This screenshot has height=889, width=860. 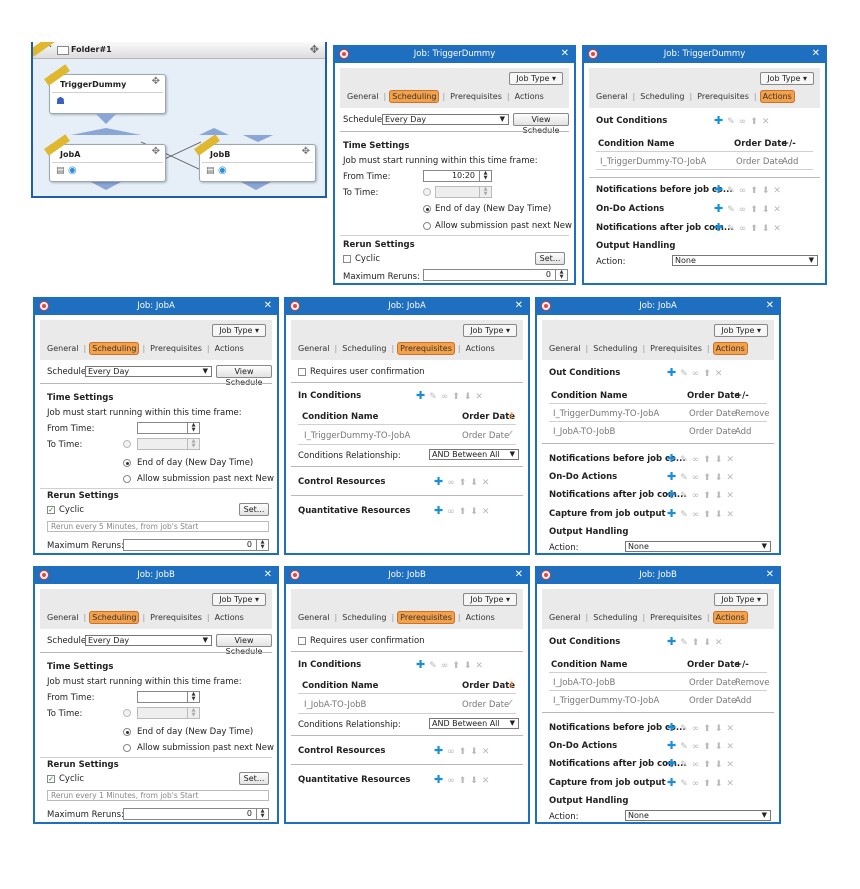 What do you see at coordinates (427, 192) in the screenshot?
I see `to-time-radio` at bounding box center [427, 192].